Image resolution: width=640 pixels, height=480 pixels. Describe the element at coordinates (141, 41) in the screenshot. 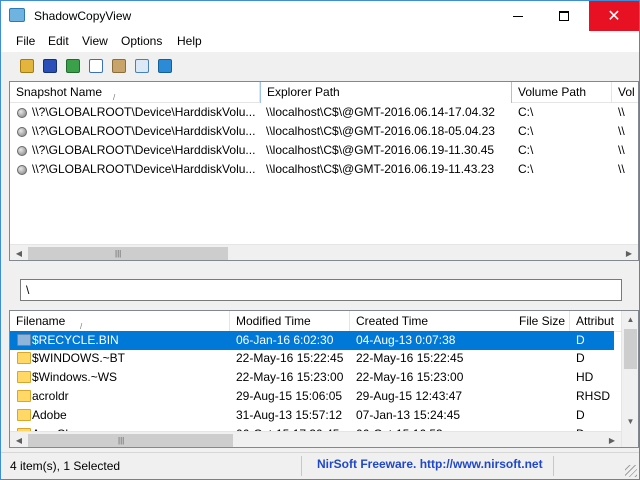

I see `menu-options: Options` at that location.